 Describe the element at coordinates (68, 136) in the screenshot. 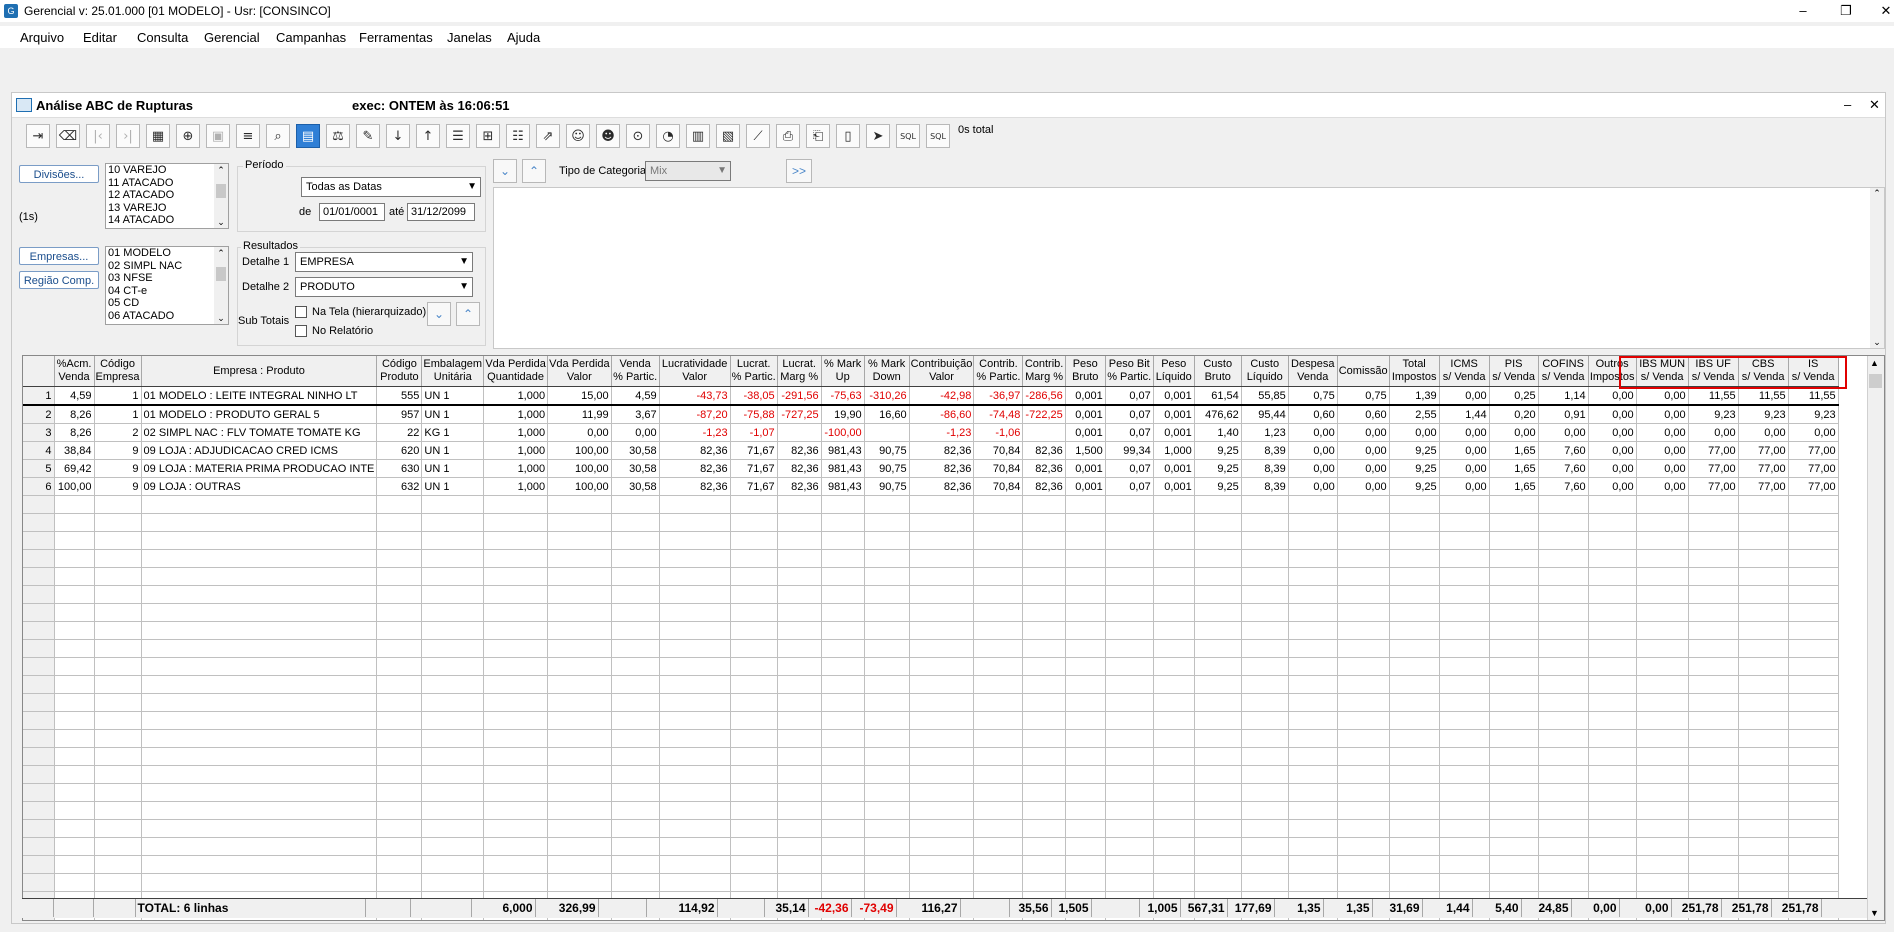

I see `eraser-icon: ⌫` at that location.